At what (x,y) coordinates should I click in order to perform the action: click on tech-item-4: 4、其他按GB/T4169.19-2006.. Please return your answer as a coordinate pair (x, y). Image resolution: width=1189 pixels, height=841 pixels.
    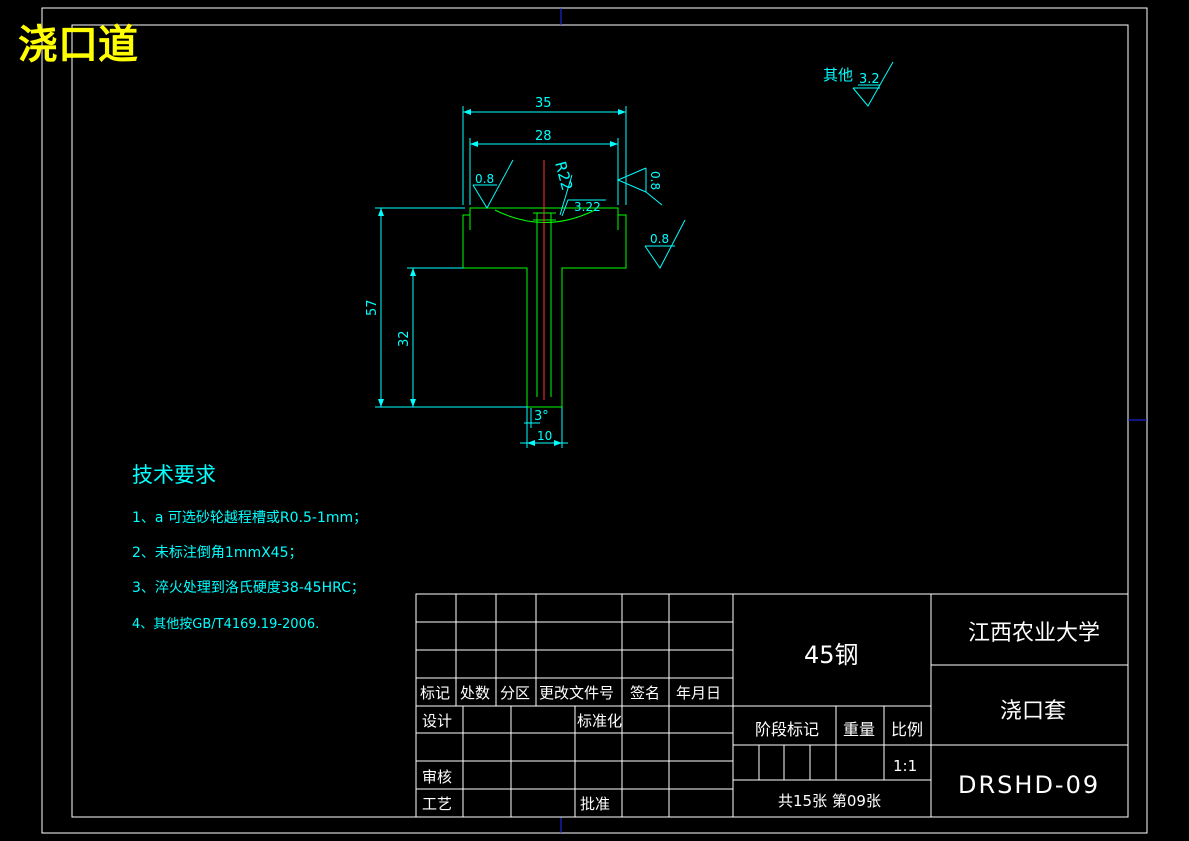
    Looking at the image, I should click on (225, 624).